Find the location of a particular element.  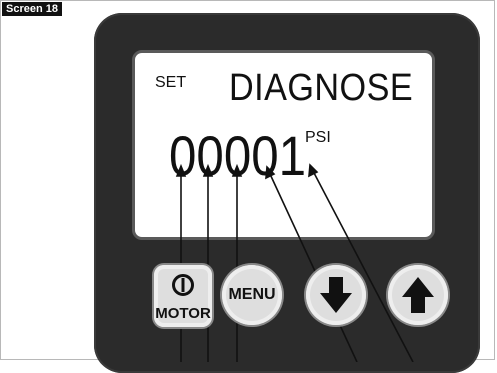

display-unit: PSI is located at coordinates (318, 137).